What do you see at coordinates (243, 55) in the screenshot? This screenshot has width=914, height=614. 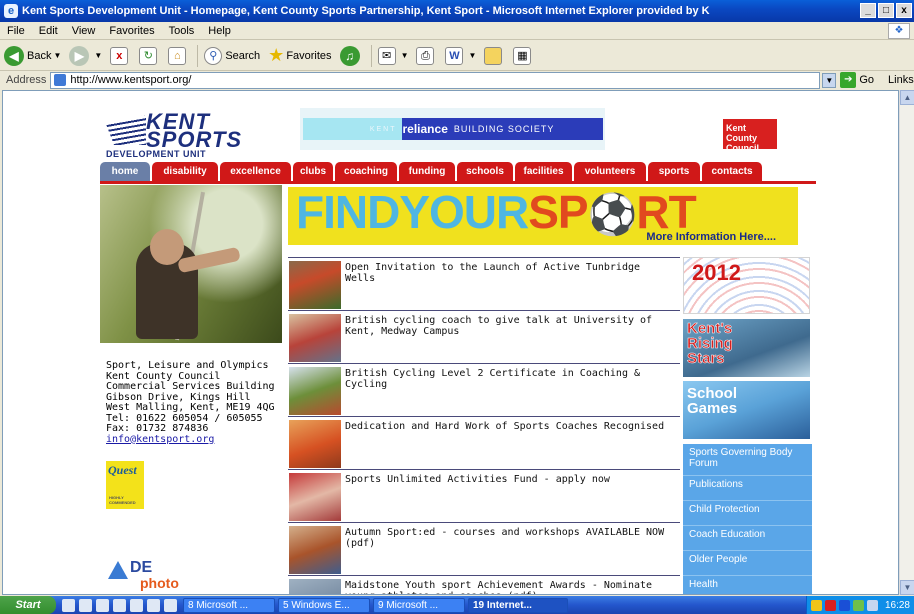 I see `search-label: Search` at bounding box center [243, 55].